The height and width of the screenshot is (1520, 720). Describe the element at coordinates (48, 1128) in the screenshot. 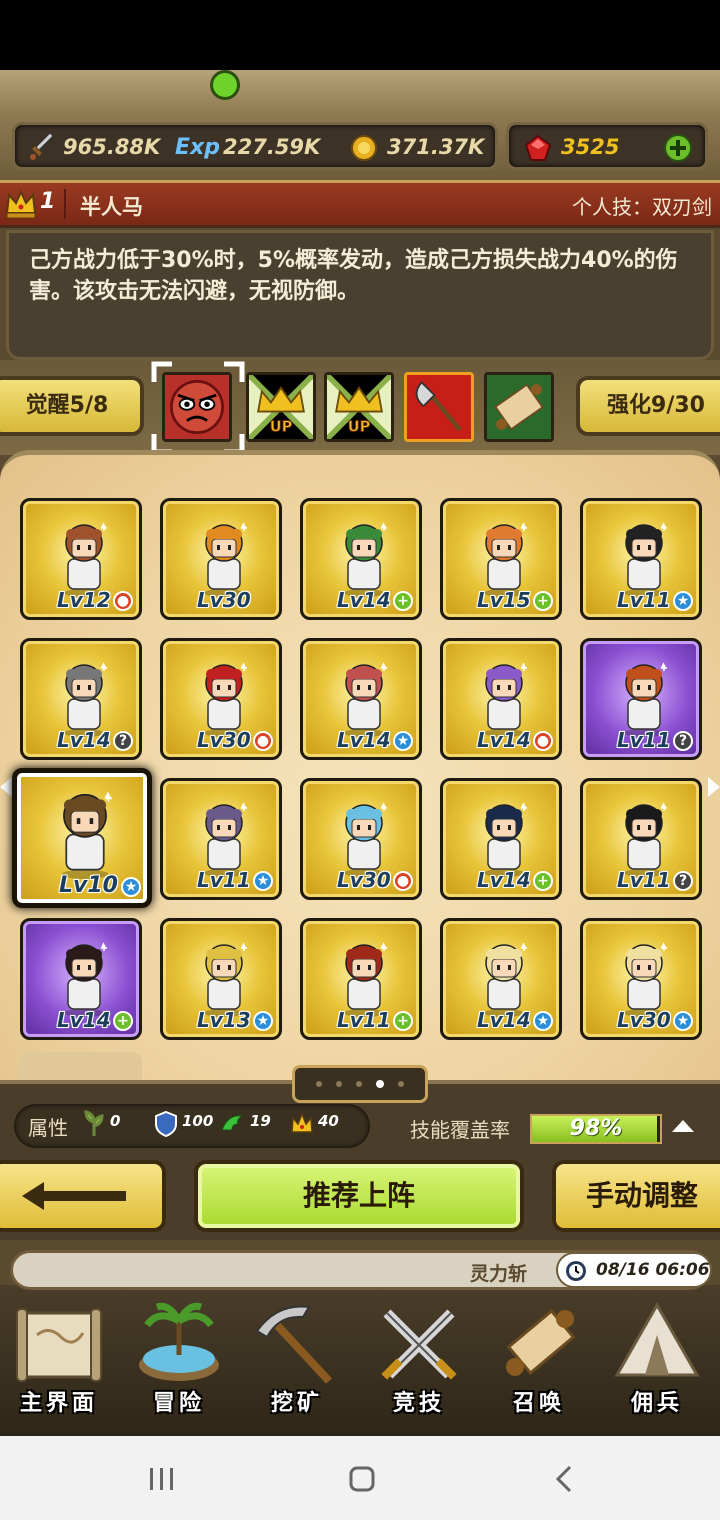

I see `attribute-label: 属性` at that location.